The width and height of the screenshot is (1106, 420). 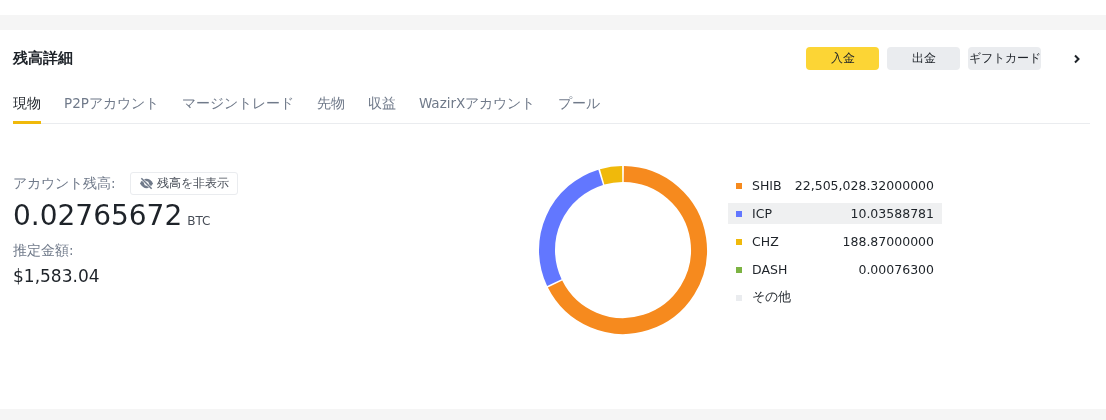 I want to click on action-button: ギフトカード, so click(x=1004, y=58).